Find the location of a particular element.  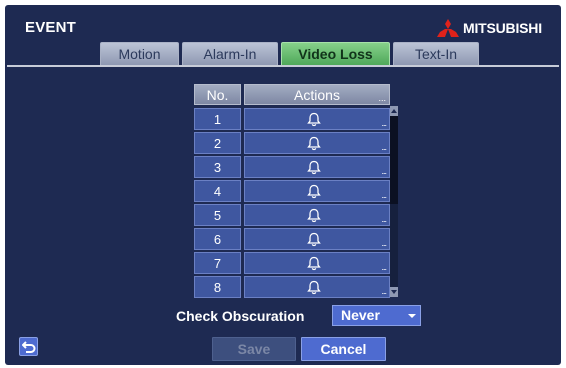

row-number: 7 is located at coordinates (217, 263).